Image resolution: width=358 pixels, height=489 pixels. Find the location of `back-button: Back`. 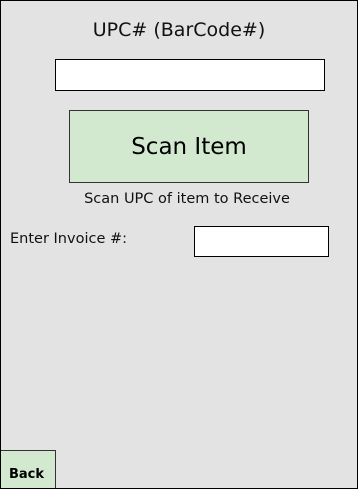

back-button: Back is located at coordinates (28, 469).